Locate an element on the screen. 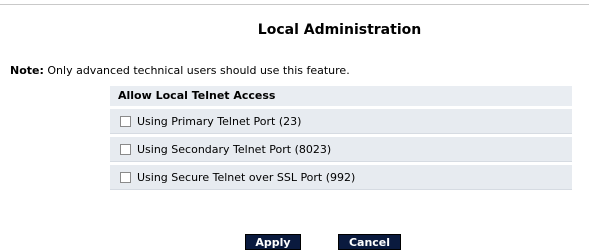 The width and height of the screenshot is (589, 251). apply-button: Apply is located at coordinates (273, 242).